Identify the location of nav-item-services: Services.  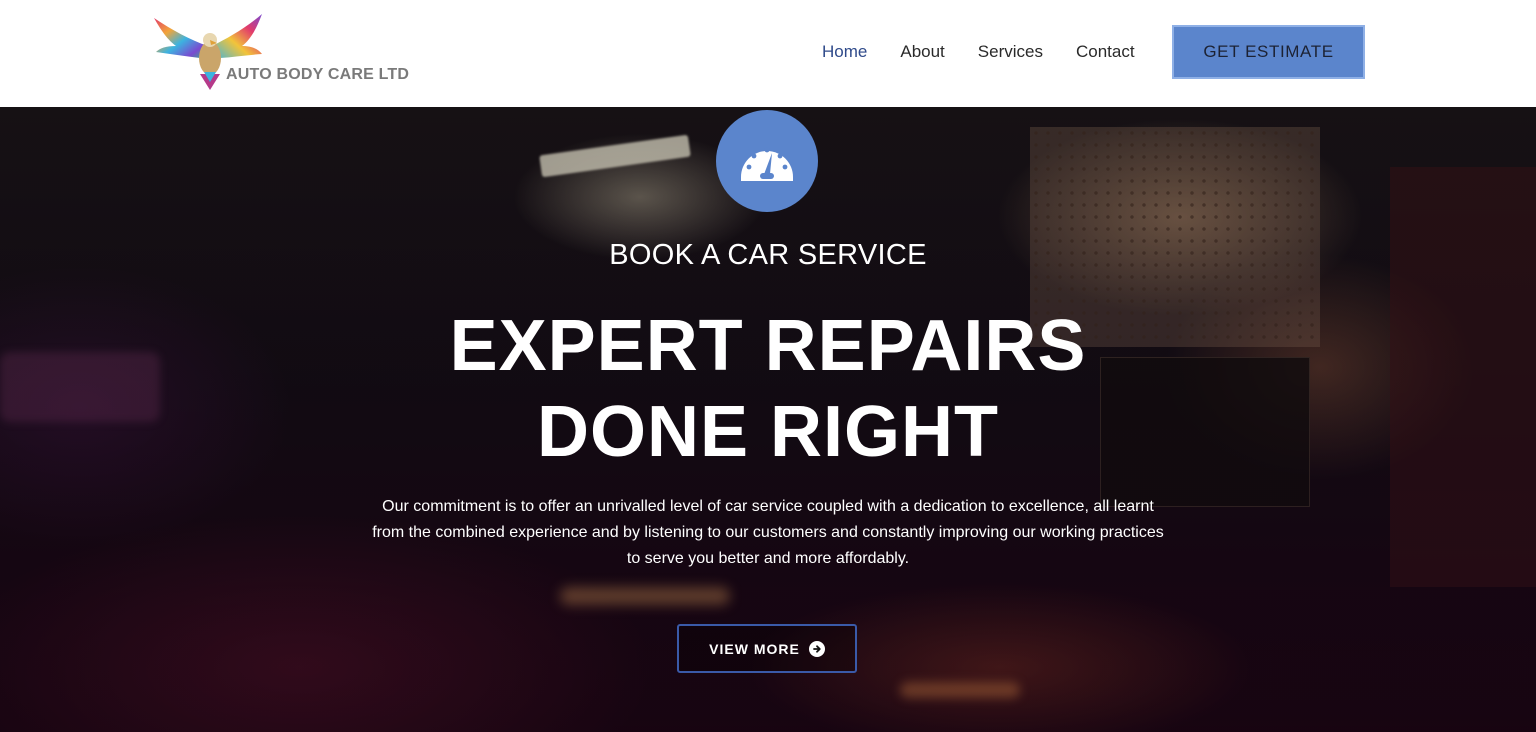
(1010, 52).